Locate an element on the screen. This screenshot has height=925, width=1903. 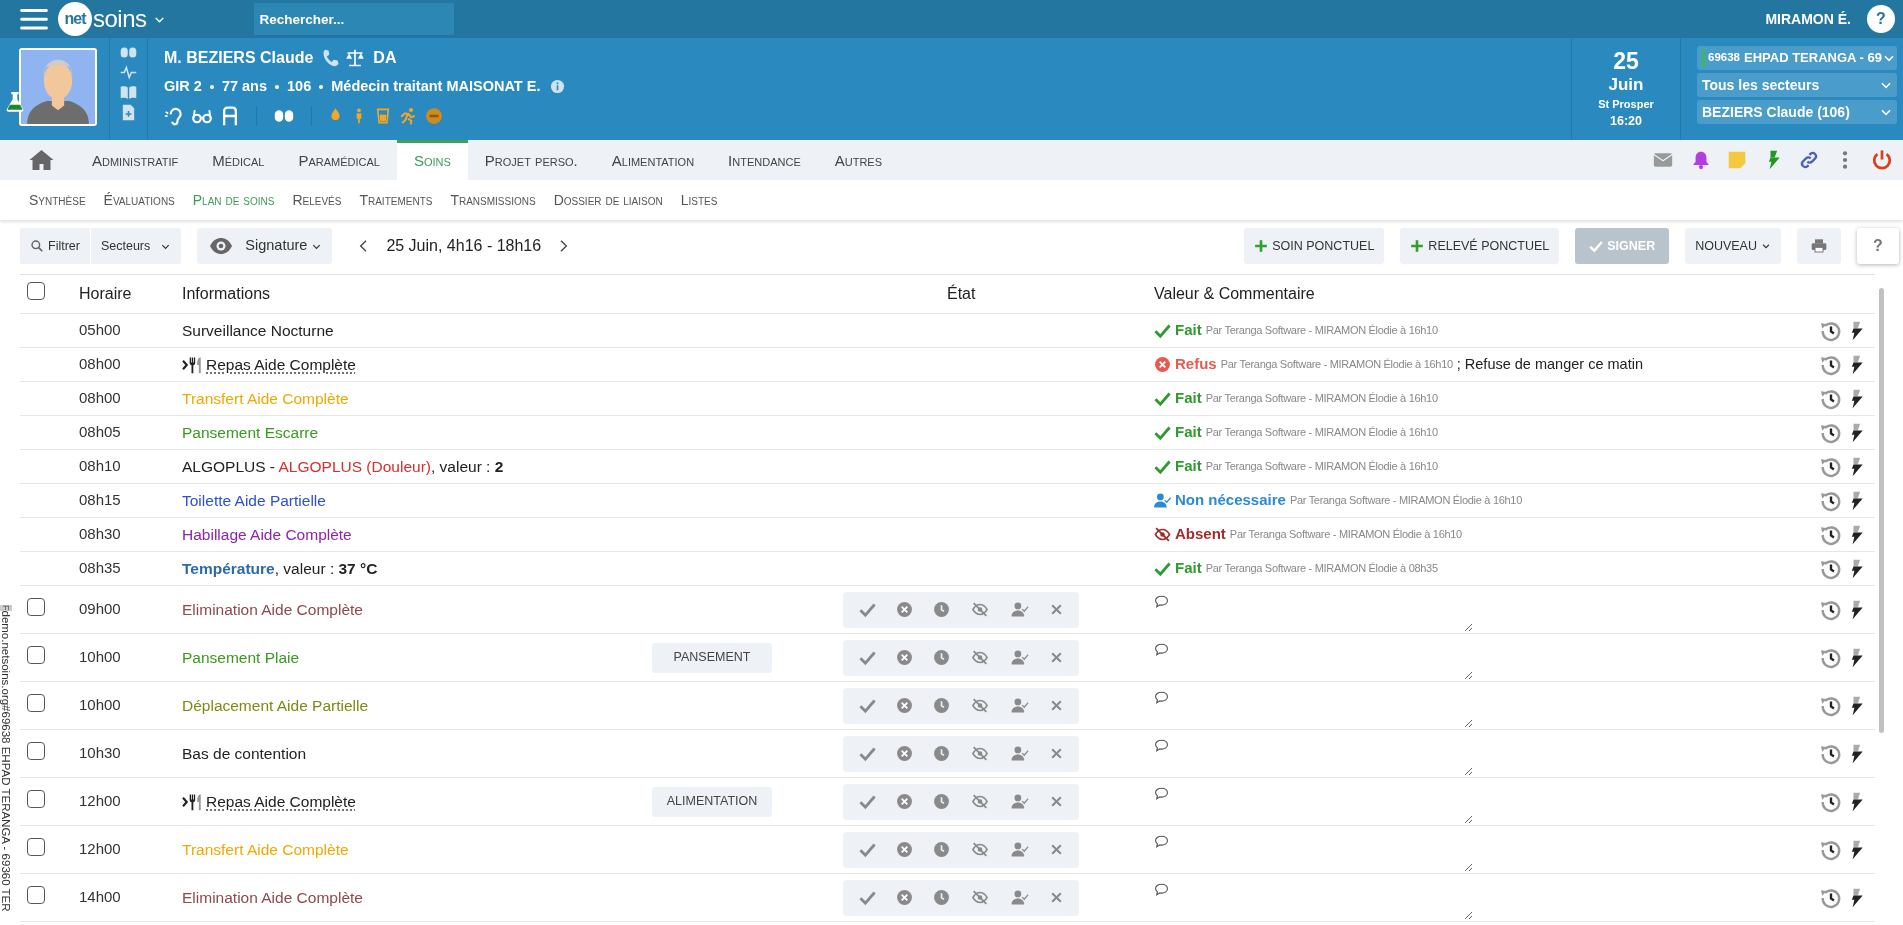
add-button: RELEVÉ PONCTUEL is located at coordinates (1480, 246).